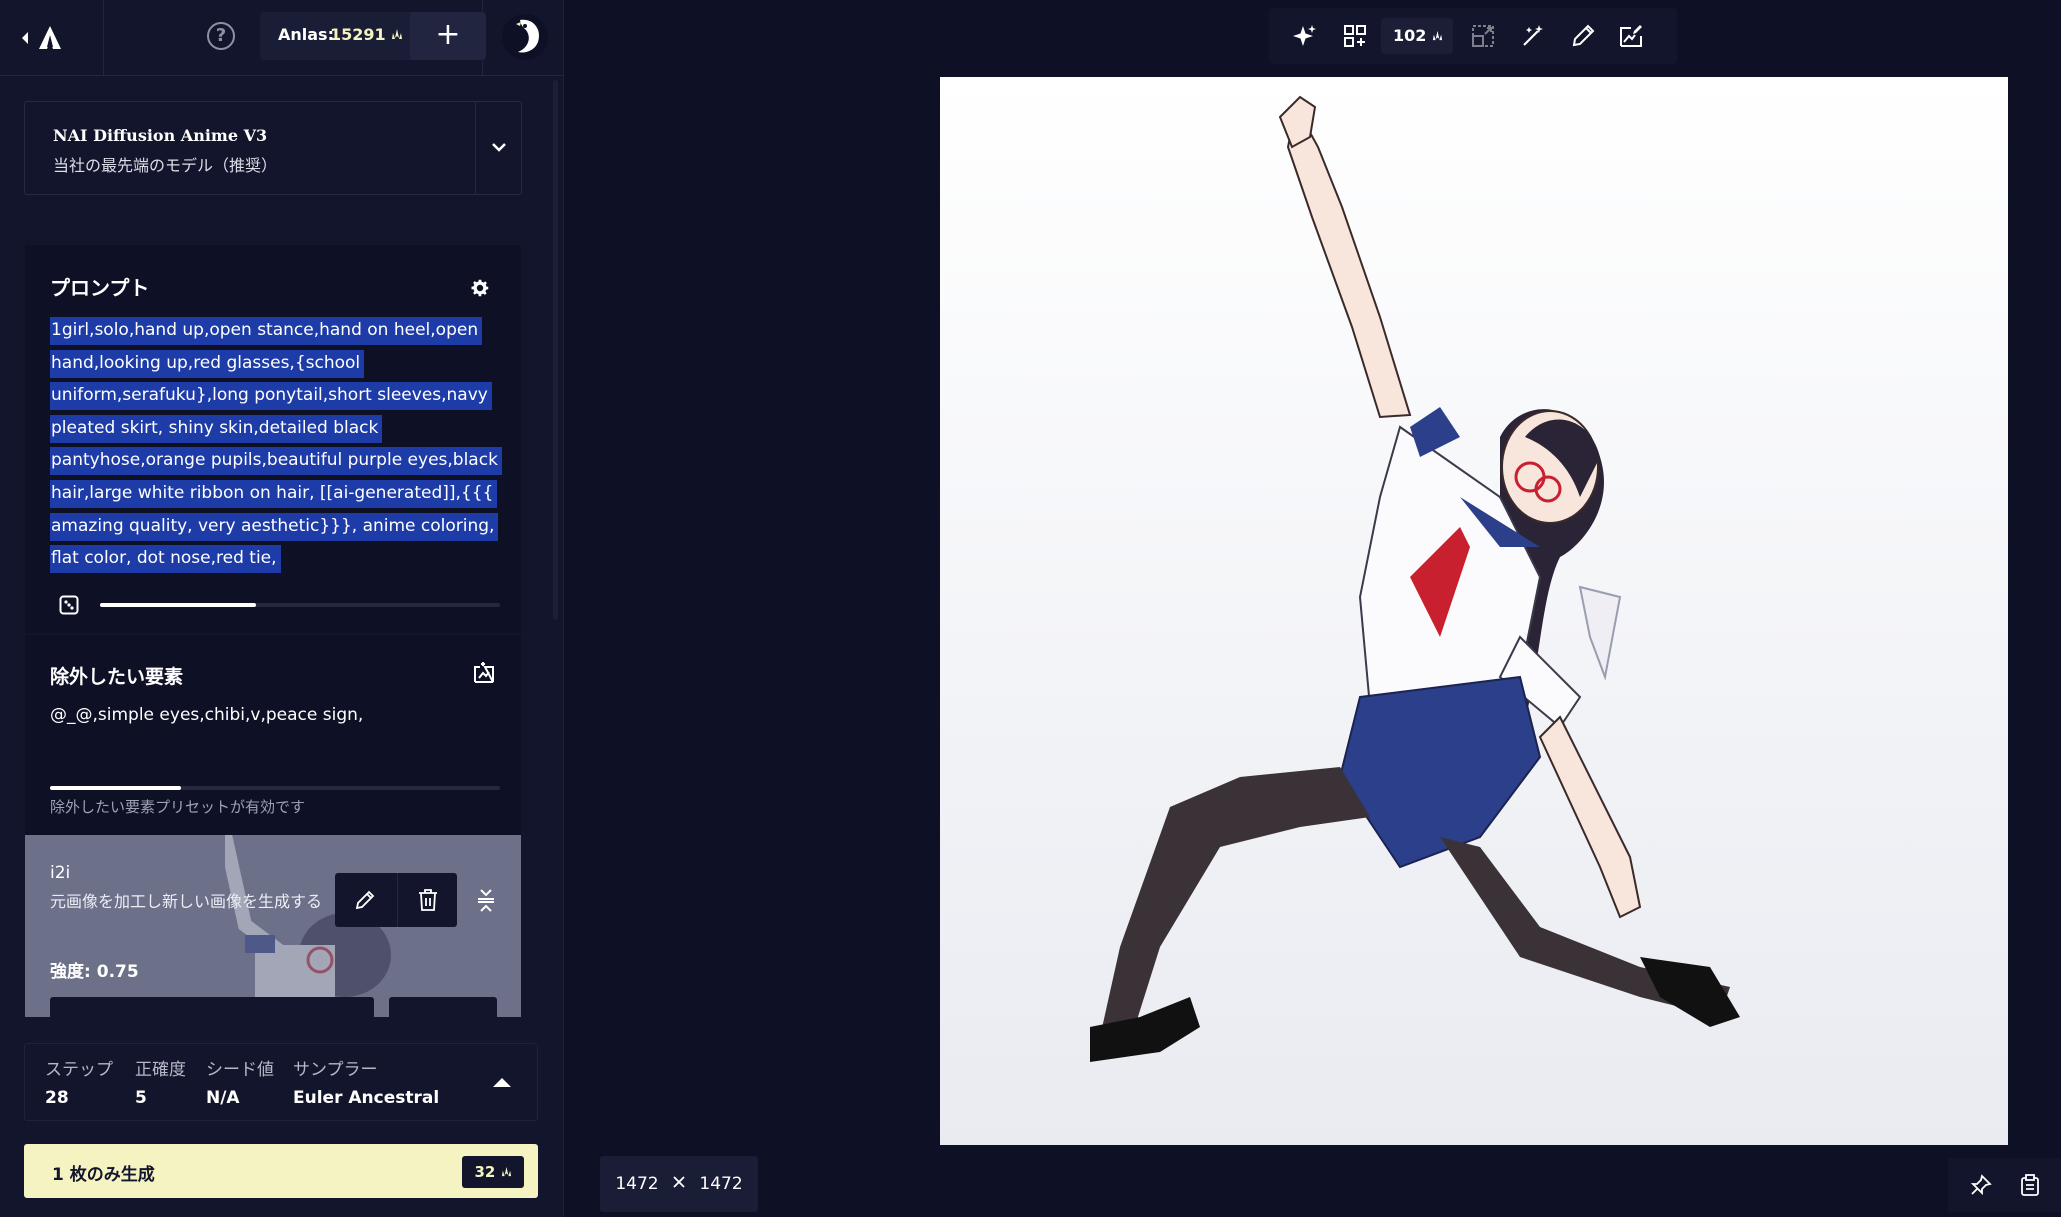 Image resolution: width=2061 pixels, height=1217 pixels. What do you see at coordinates (100, 288) in the screenshot?
I see `prompt-title: プロンプト` at bounding box center [100, 288].